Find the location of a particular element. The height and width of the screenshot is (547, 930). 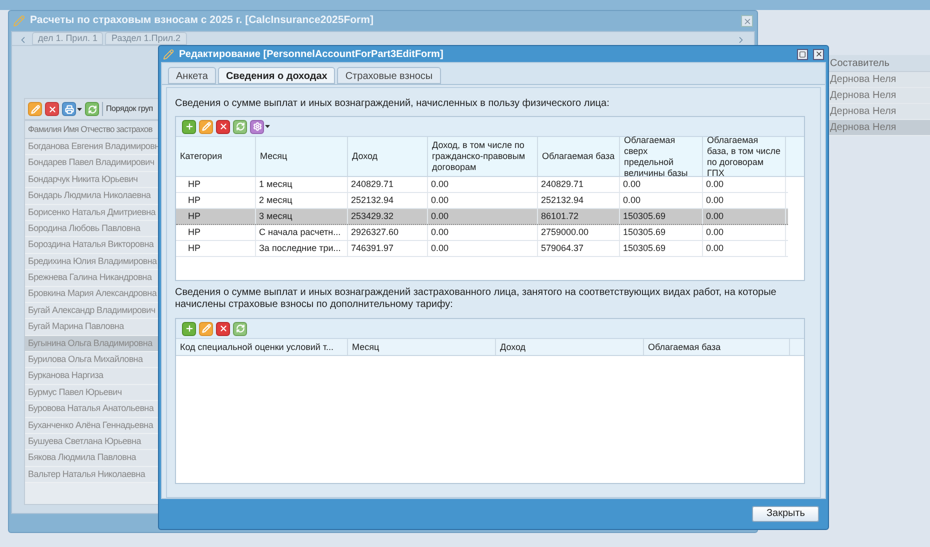

column-header: Облагаемая база, в том числе по договорам ГПХ is located at coordinates (744, 156).